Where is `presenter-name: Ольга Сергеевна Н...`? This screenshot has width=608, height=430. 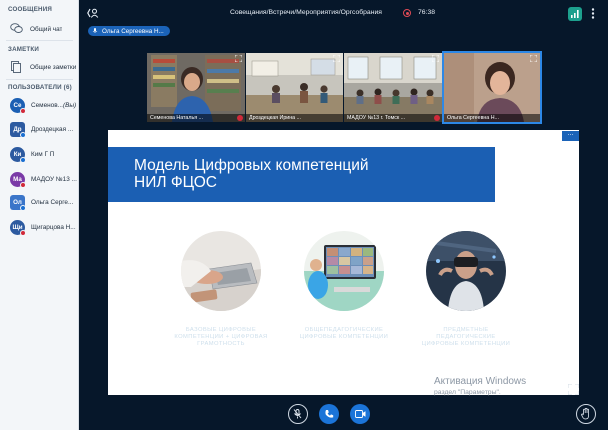 presenter-name: Ольга Сергеевна Н... is located at coordinates (133, 31).